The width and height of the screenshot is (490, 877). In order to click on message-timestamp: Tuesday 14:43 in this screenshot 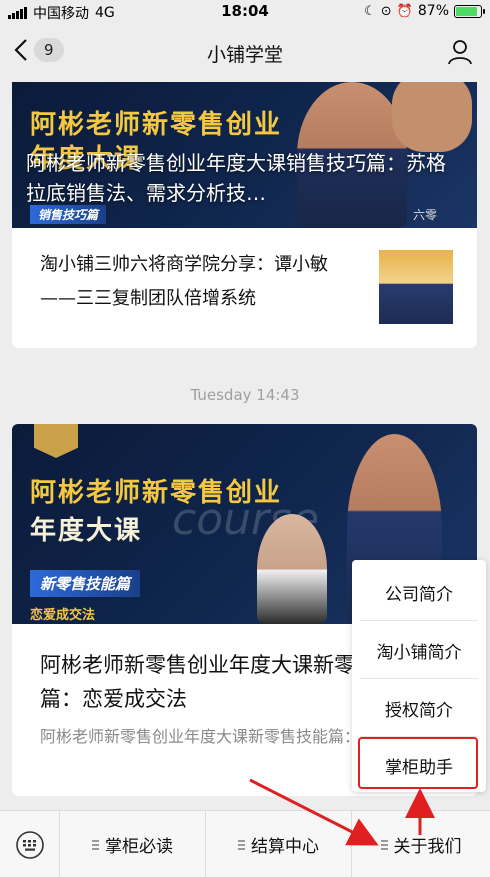, I will do `click(245, 395)`.